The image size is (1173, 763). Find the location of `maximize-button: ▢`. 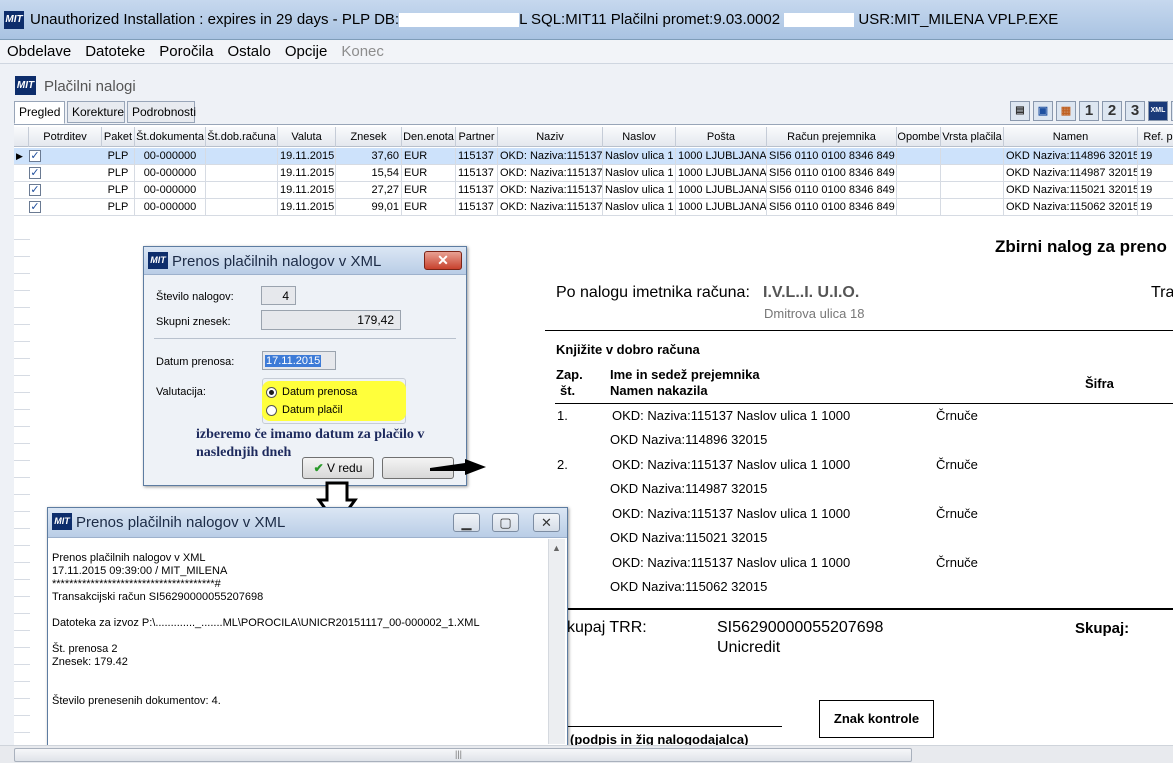

maximize-button: ▢ is located at coordinates (505, 522).